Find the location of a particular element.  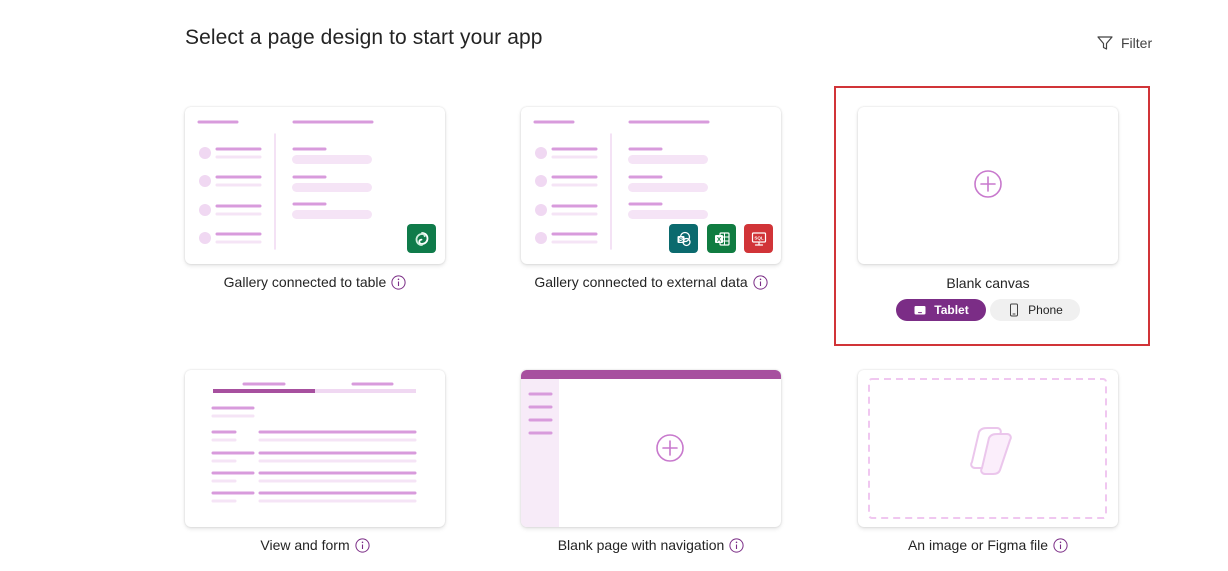

card-label: Gallery connected to table is located at coordinates (305, 282).